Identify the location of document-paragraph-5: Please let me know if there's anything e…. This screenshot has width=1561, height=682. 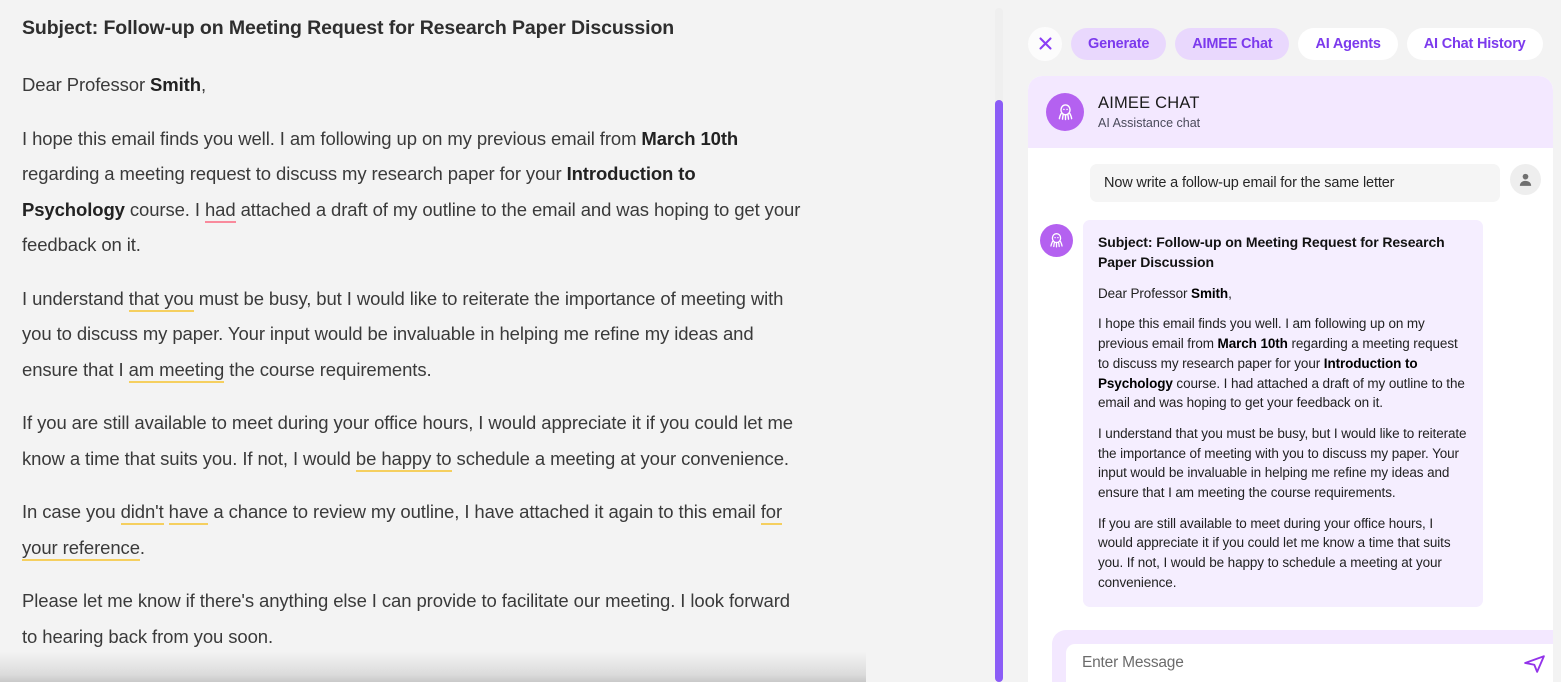
(406, 618).